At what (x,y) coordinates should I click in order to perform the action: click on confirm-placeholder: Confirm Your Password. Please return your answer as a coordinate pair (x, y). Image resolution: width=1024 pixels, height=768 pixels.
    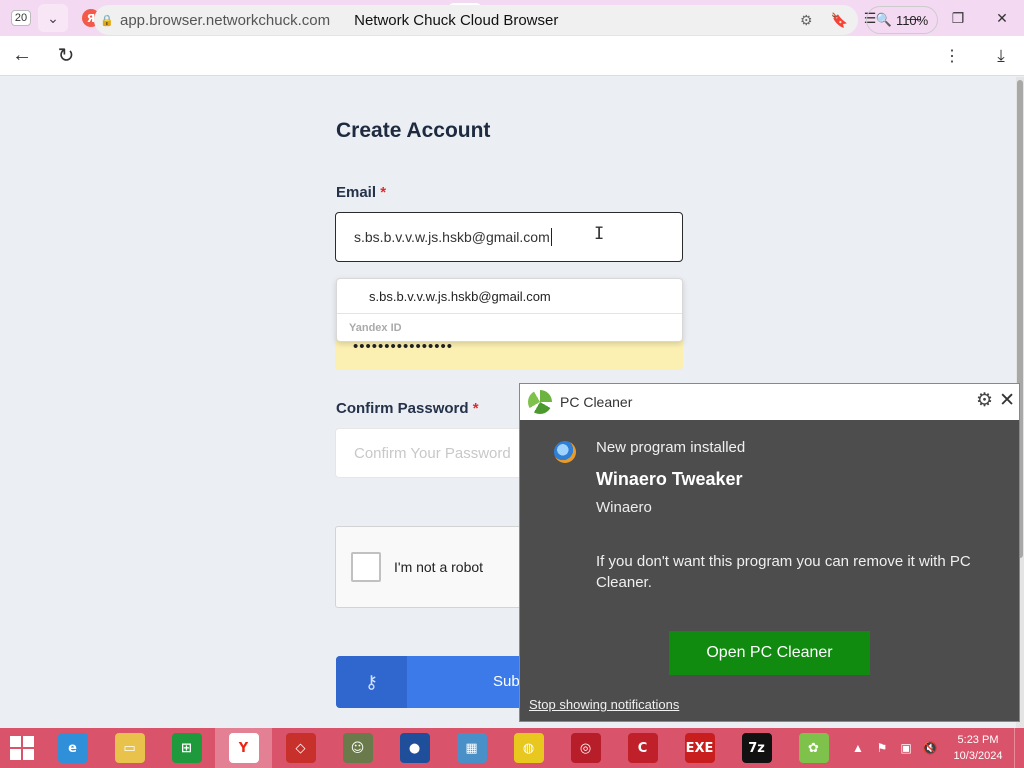
    Looking at the image, I should click on (432, 453).